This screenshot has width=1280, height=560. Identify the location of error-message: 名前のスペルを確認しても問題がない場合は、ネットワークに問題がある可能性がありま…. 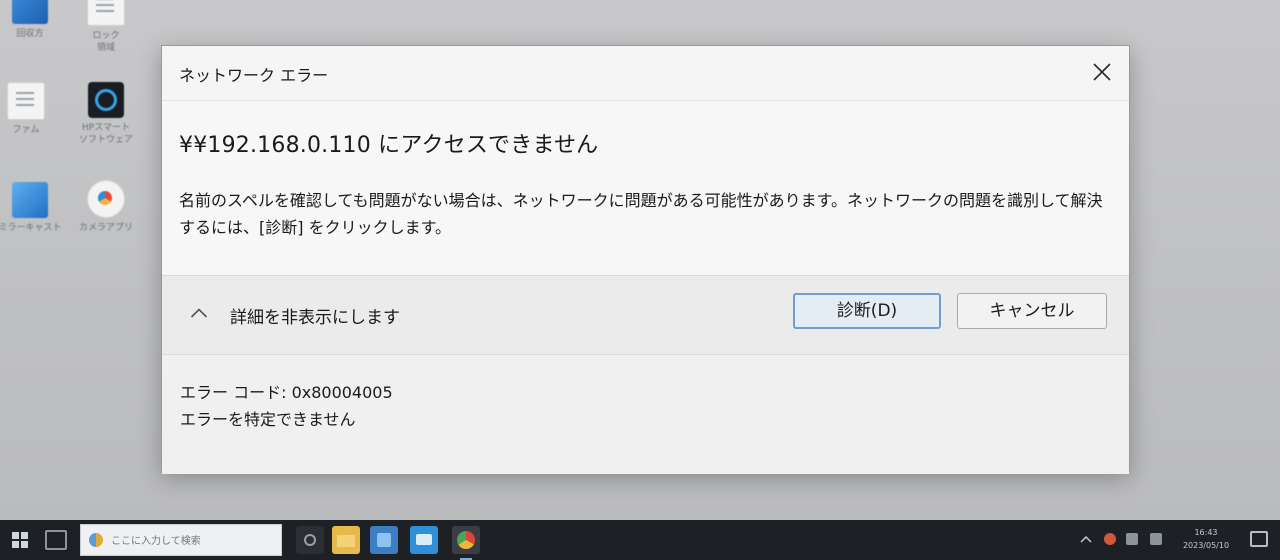
(641, 214).